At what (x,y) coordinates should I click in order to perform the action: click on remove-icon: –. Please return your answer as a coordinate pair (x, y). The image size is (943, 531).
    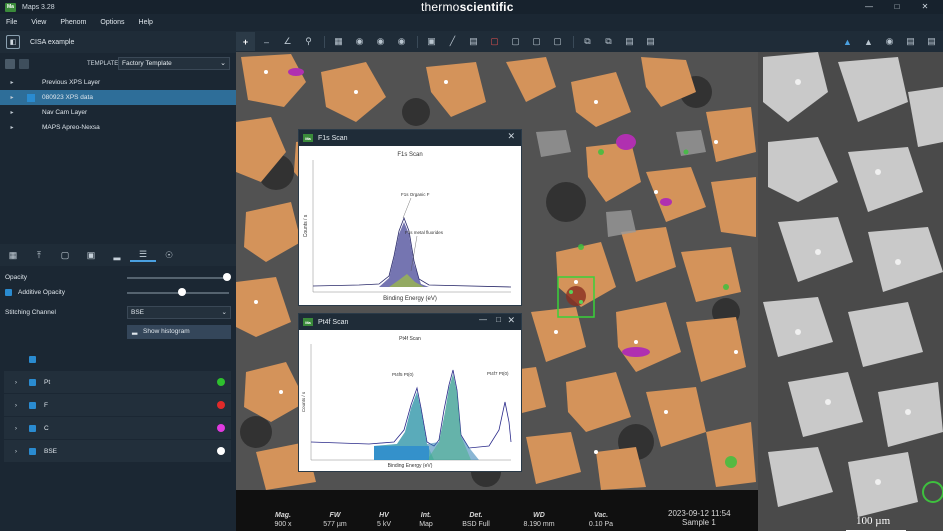
    Looking at the image, I should click on (266, 41).